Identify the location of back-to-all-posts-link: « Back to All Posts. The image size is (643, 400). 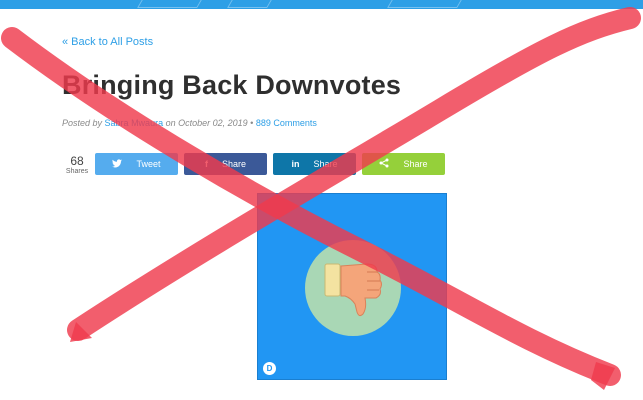
(107, 42).